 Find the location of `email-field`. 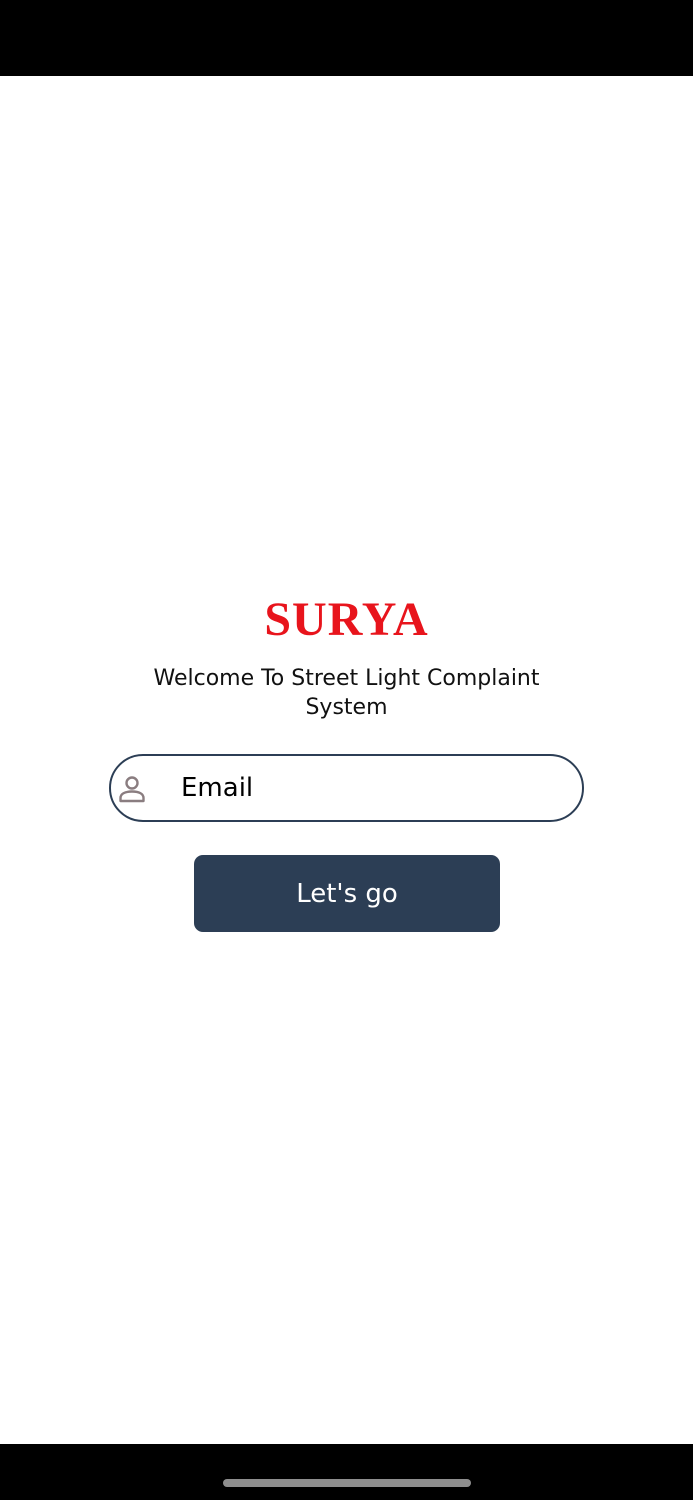

email-field is located at coordinates (346, 788).